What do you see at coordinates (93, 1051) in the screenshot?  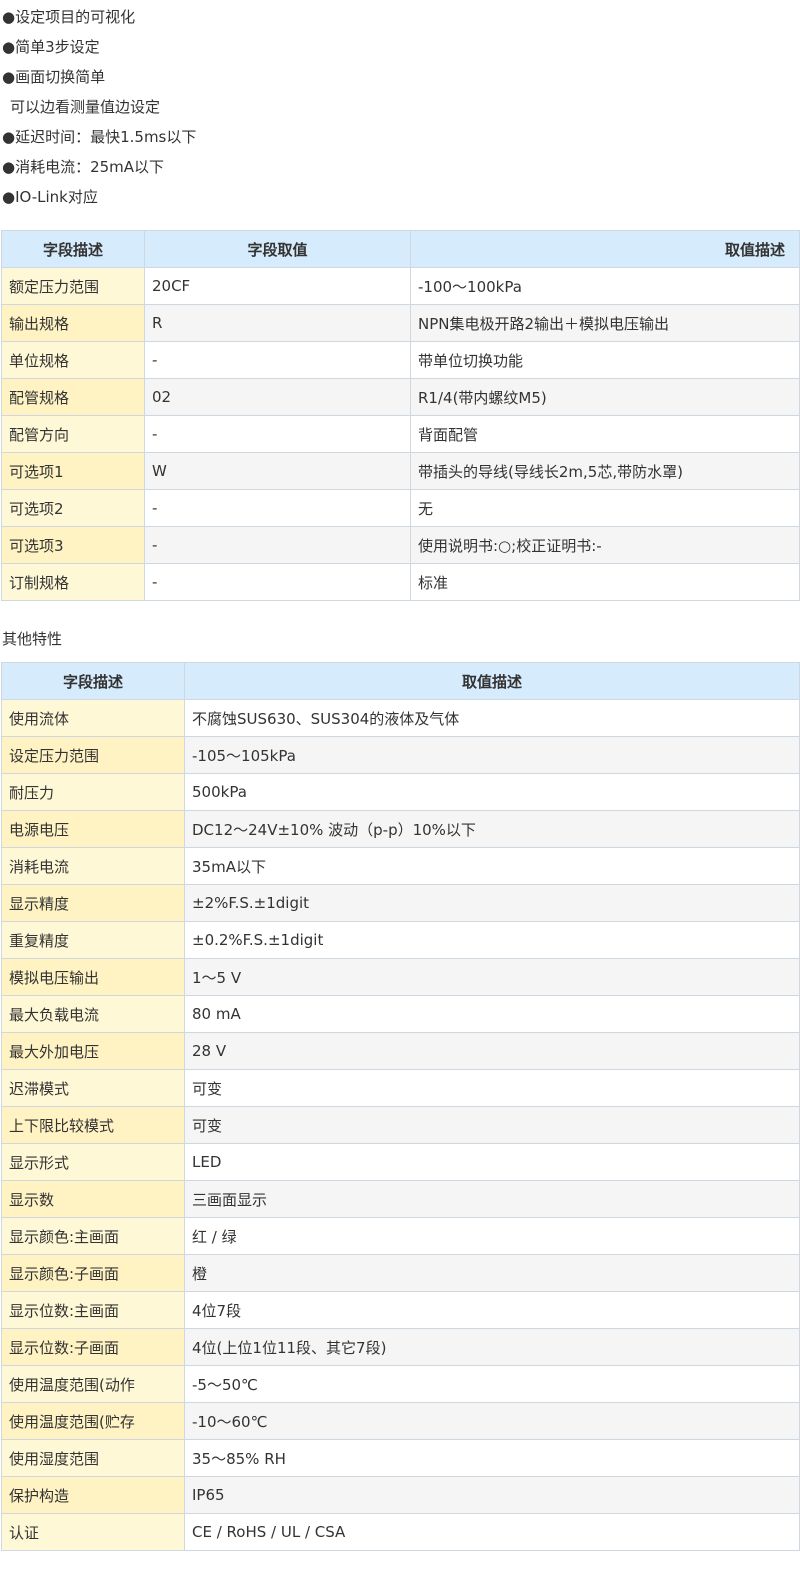 I see `field-label-cell: 最大外加电压` at bounding box center [93, 1051].